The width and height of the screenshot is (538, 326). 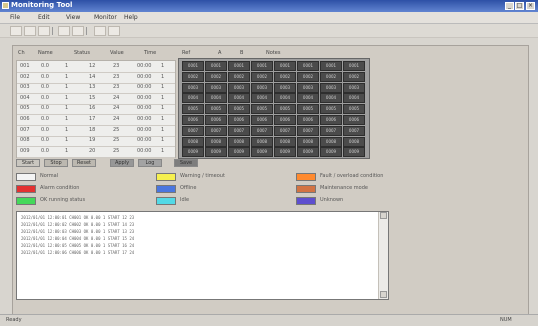 What do you see at coordinates (44, 31) in the screenshot?
I see `save-icon` at bounding box center [44, 31].